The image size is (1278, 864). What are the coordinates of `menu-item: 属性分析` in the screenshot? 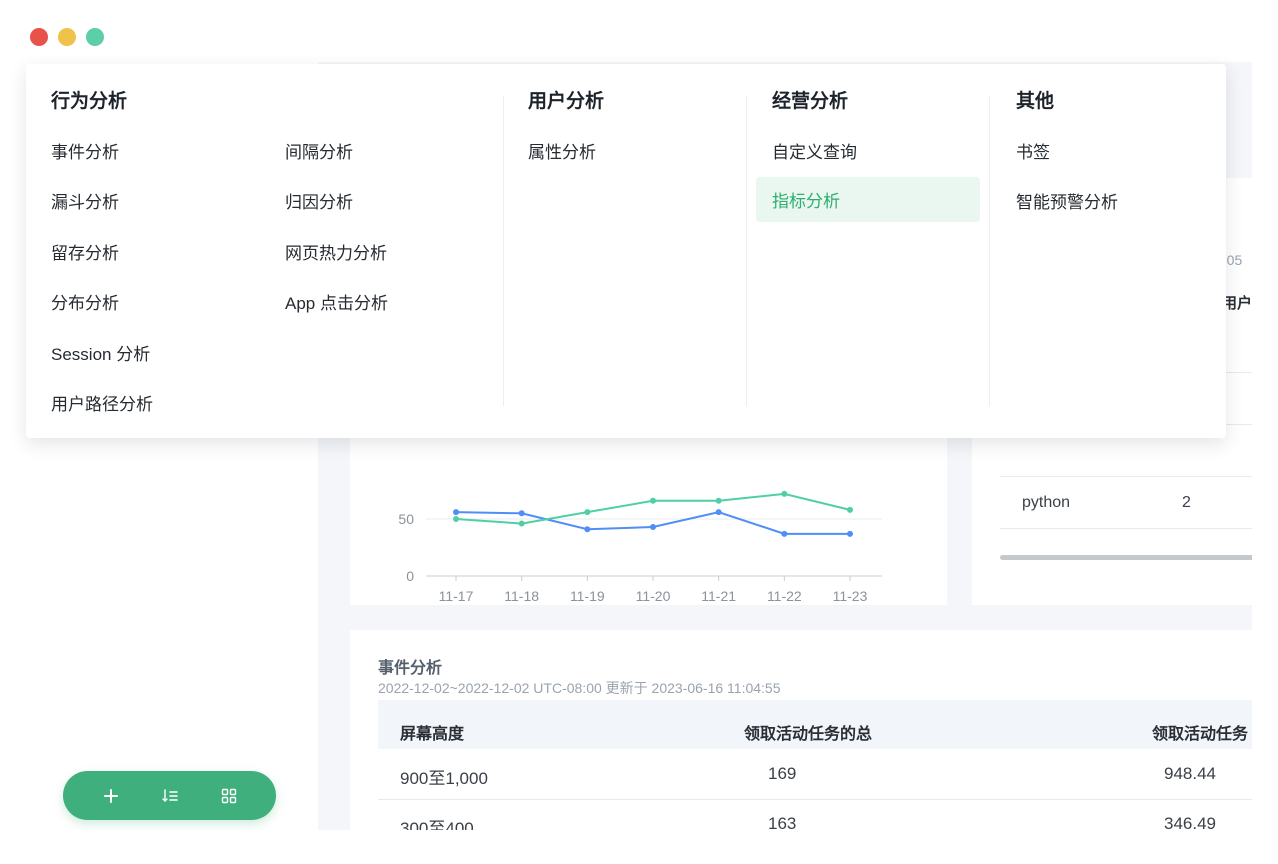 It's located at (562, 150).